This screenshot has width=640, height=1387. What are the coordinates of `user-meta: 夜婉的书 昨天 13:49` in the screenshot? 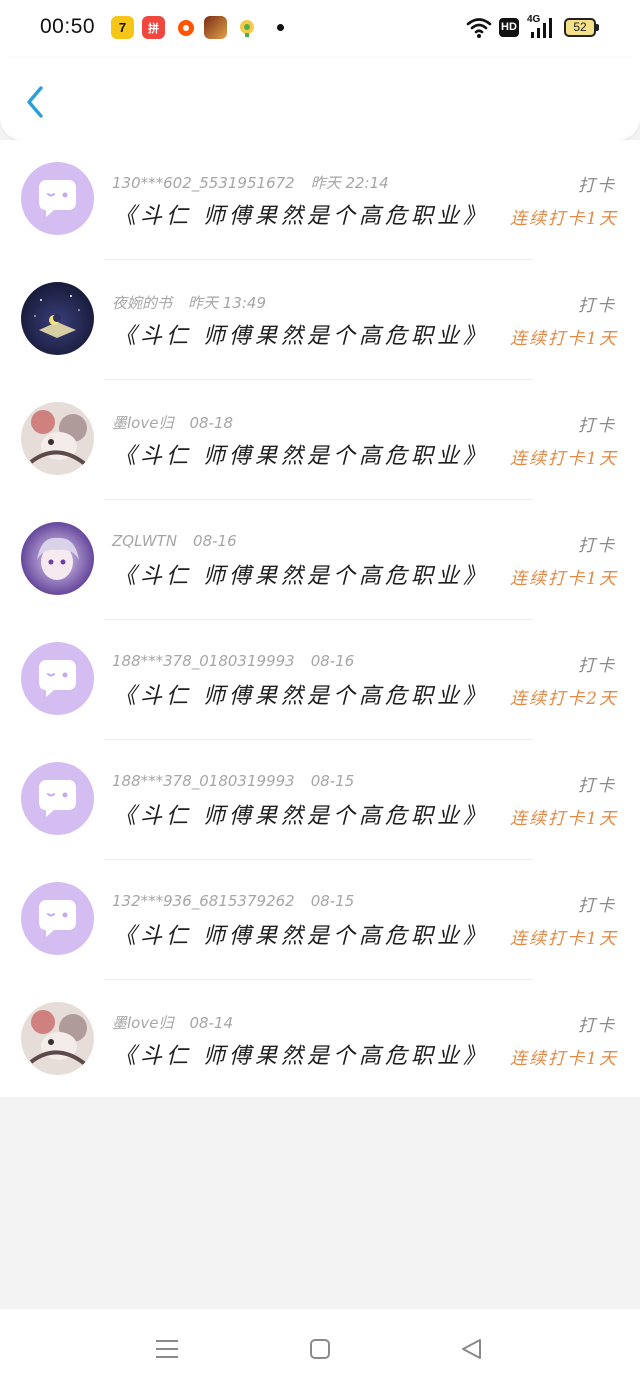 It's located at (189, 302).